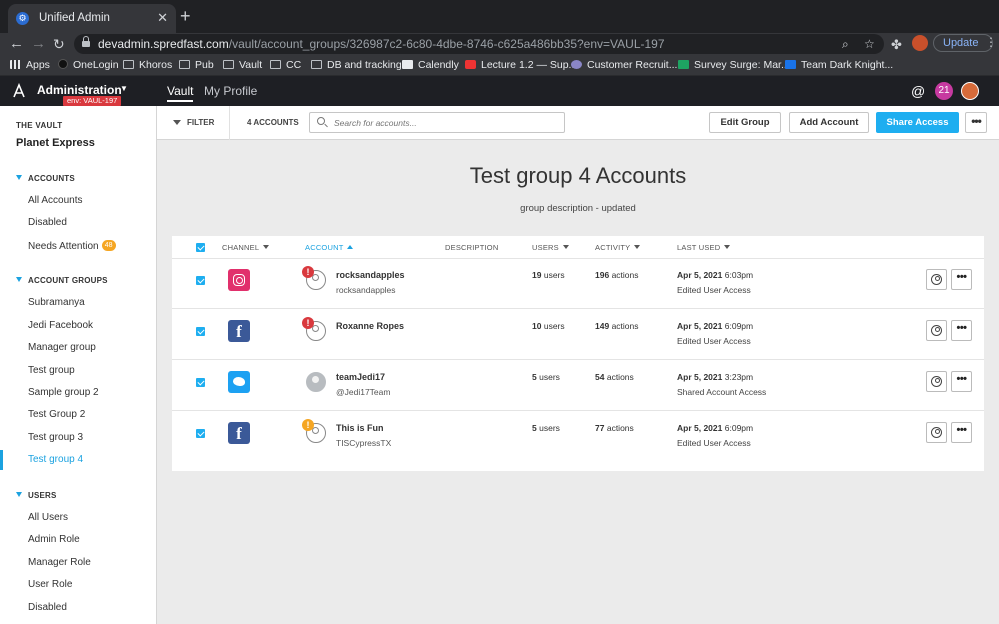 Image resolution: width=999 pixels, height=624 pixels. Describe the element at coordinates (56, 414) in the screenshot. I see `sidebar-item-test-group-2: Test Group 2` at that location.